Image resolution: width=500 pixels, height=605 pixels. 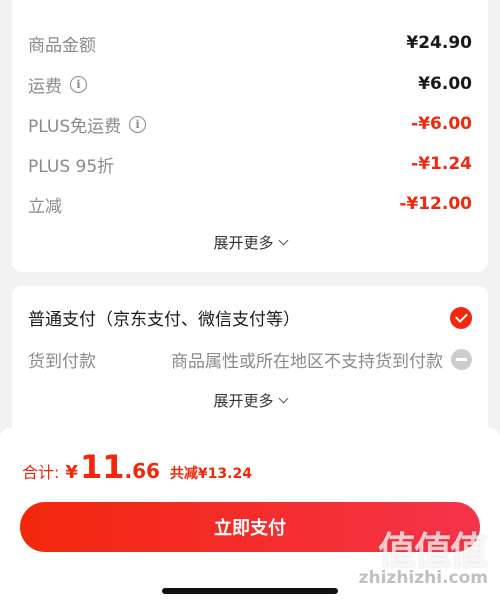 I want to click on instant-discount-label: 立减, so click(x=45, y=206).